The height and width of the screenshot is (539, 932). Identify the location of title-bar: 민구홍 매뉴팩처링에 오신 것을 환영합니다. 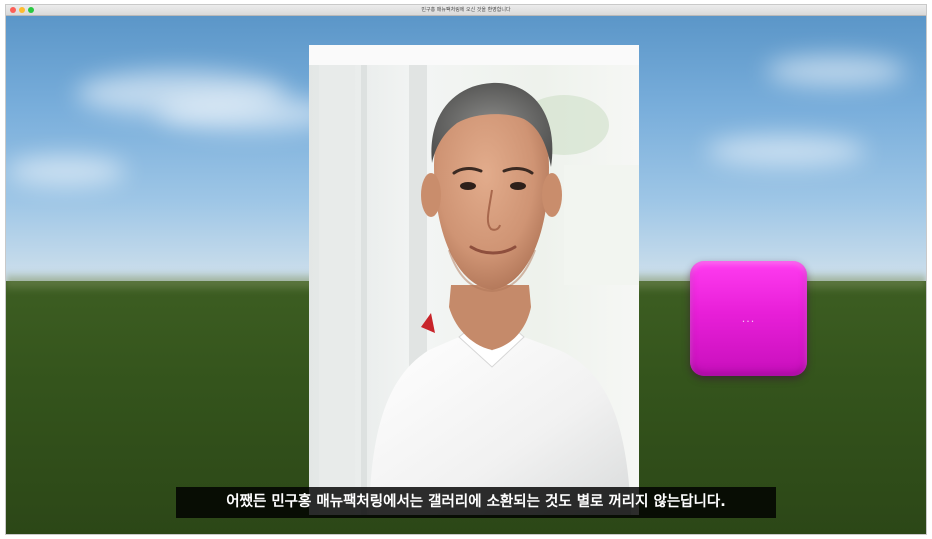
(466, 10).